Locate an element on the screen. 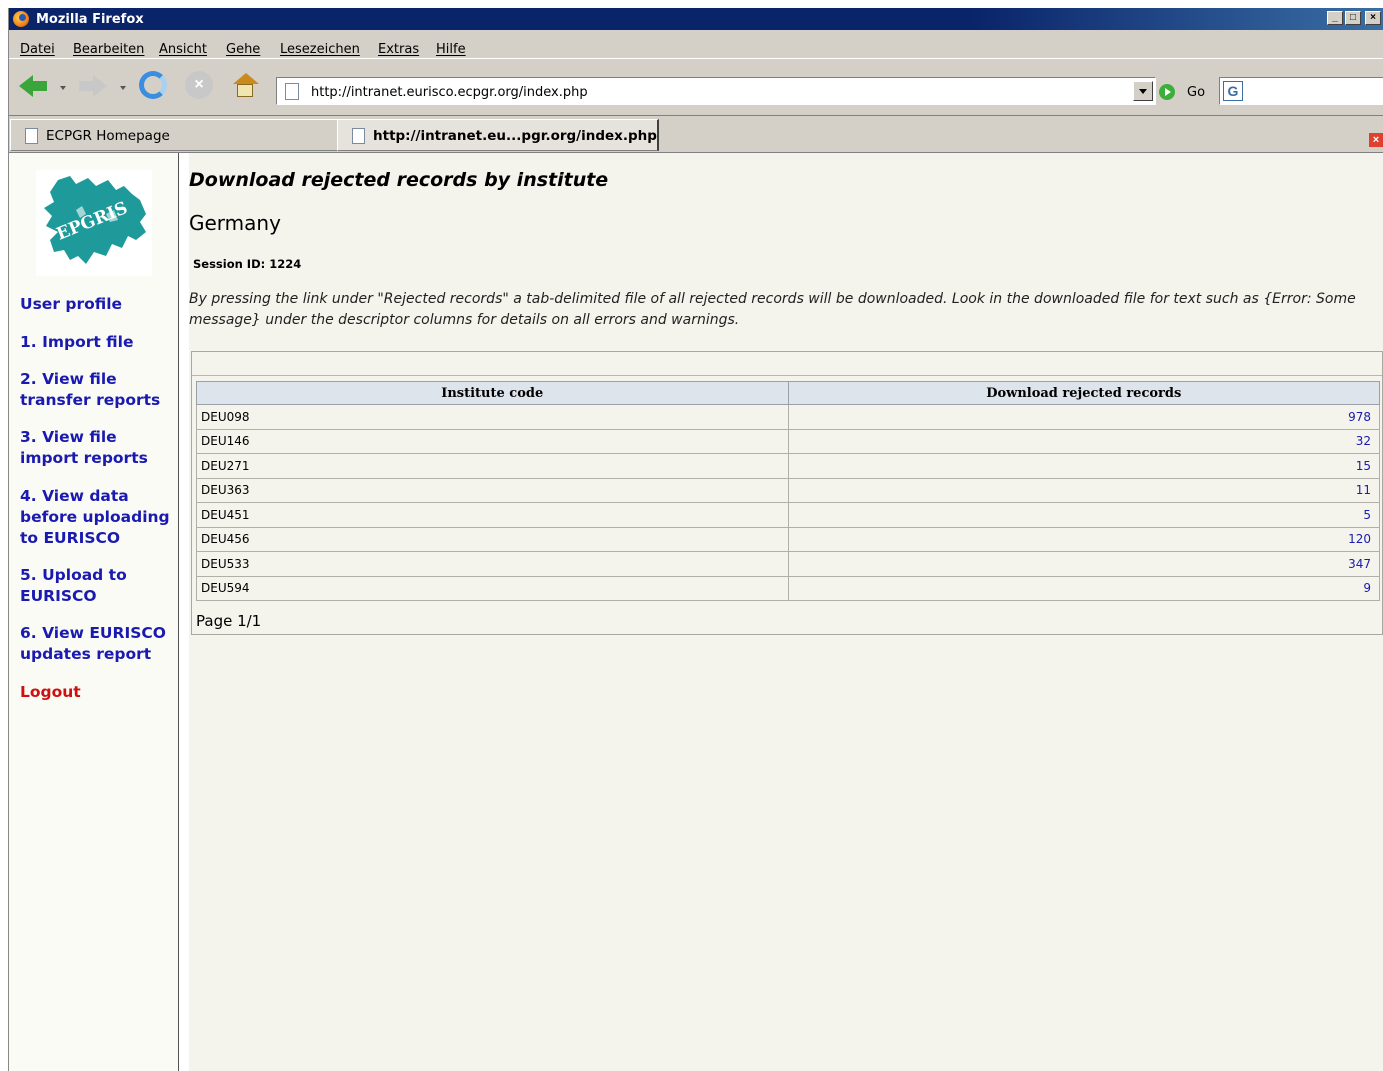 The width and height of the screenshot is (1383, 1071). download-link: 11 is located at coordinates (1083, 490).